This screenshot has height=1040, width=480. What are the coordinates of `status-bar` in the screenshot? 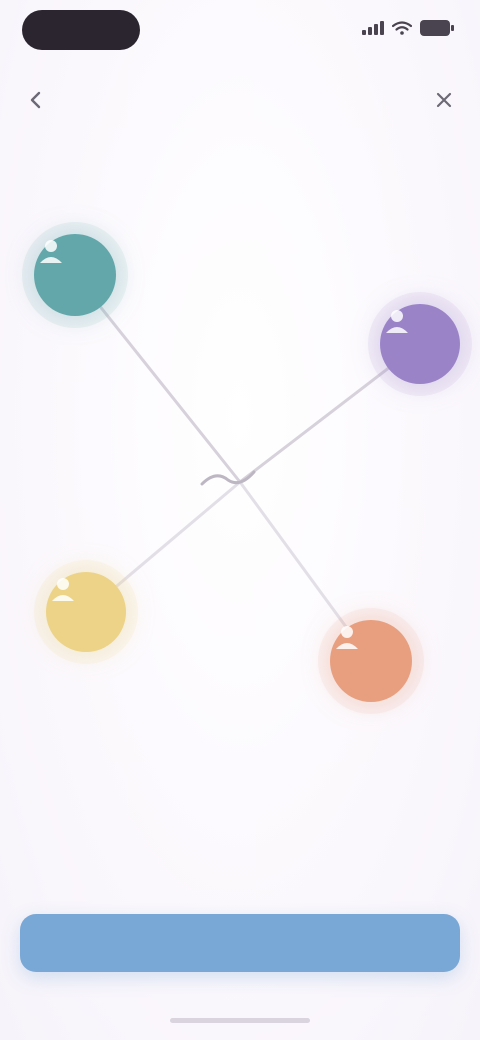 It's located at (240, 32).